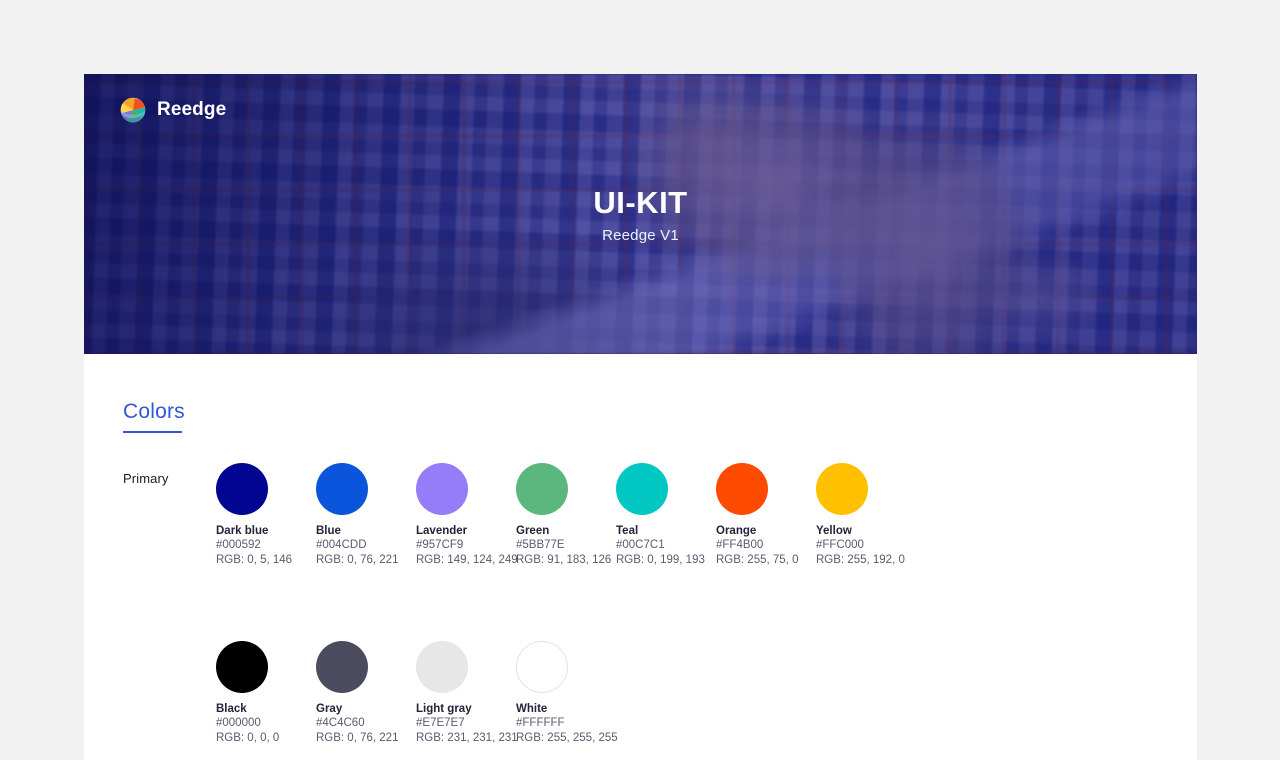  I want to click on color-swatch: Teal #00C7C1 RGB: 0, 199, 193, so click(660, 514).